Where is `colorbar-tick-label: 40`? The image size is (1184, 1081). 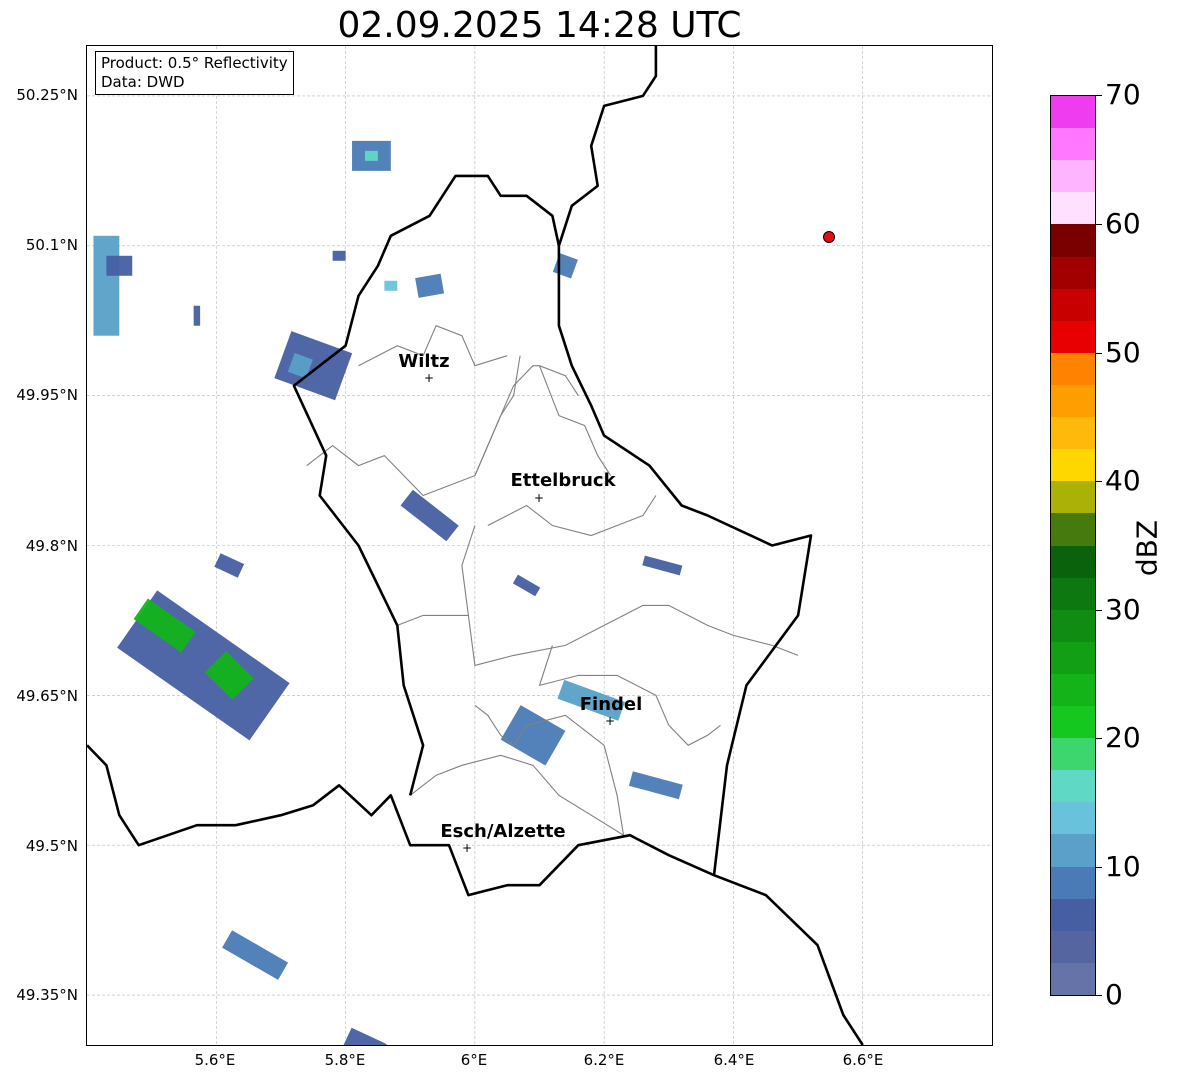
colorbar-tick-label: 40 is located at coordinates (1123, 480).